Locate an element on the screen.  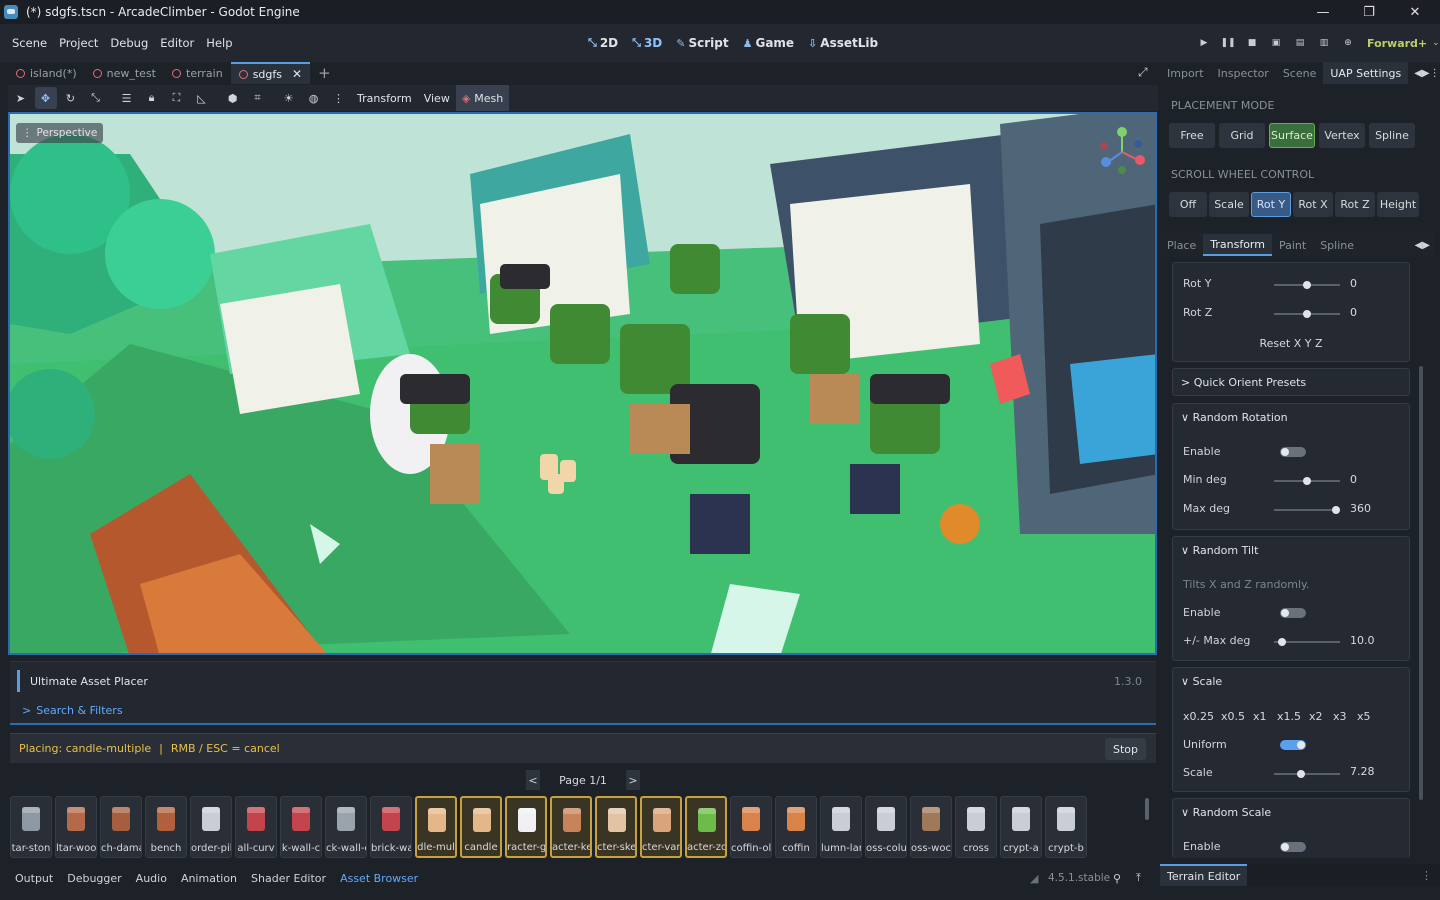
menu-scene: Scene is located at coordinates (29, 43).